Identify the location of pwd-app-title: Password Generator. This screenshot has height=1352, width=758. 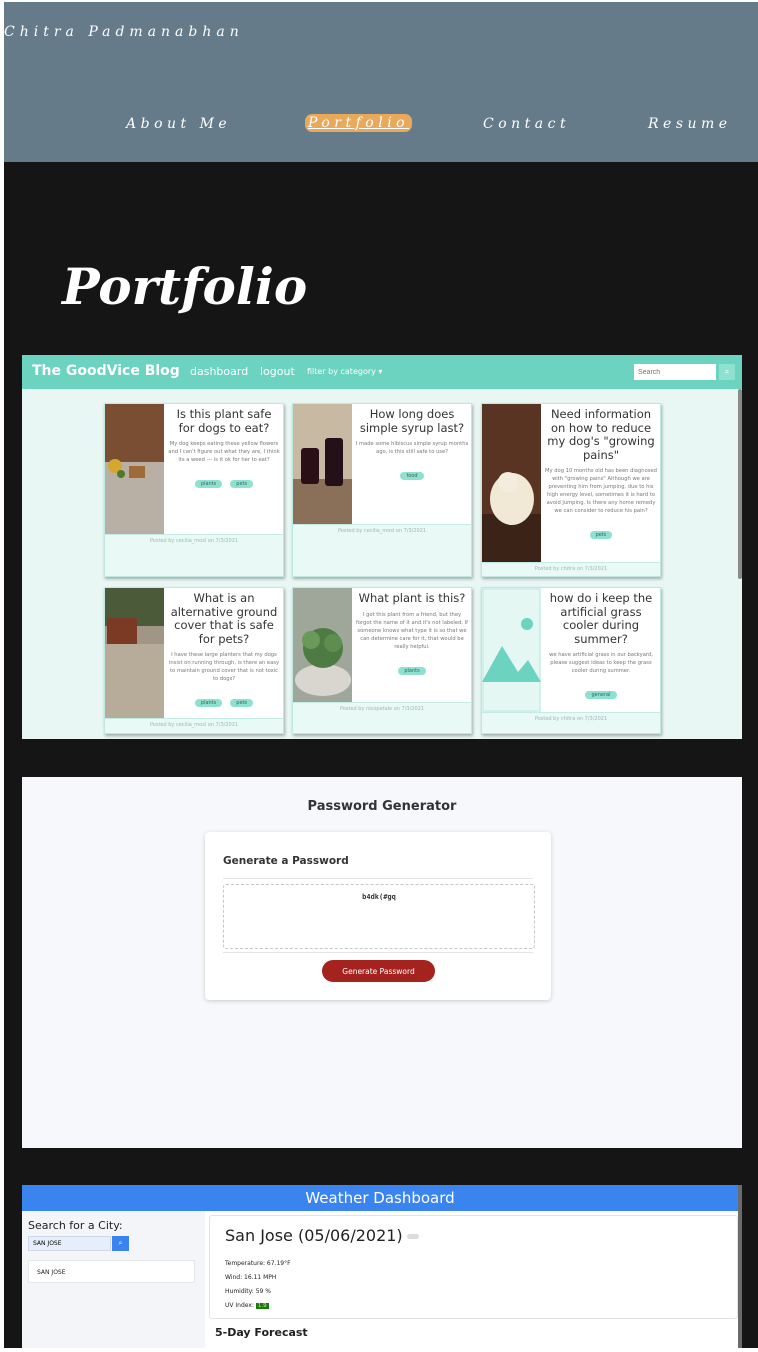
(382, 806).